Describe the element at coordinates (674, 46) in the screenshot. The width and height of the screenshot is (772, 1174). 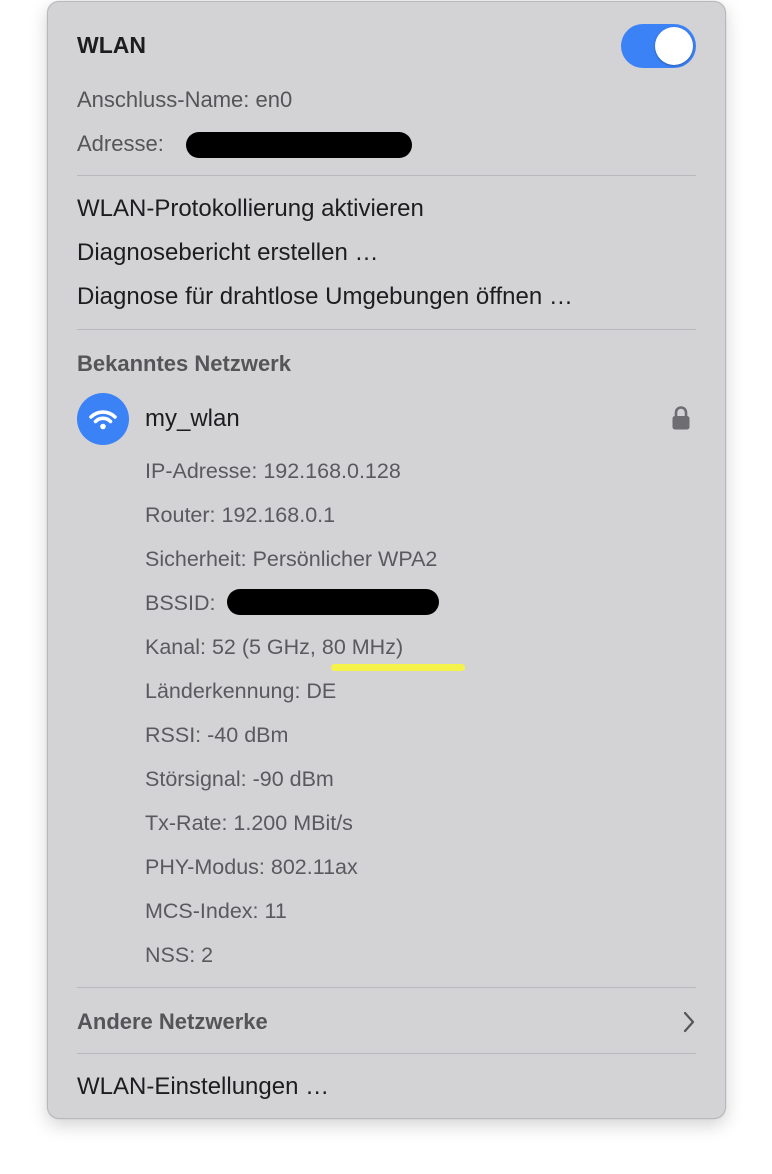
I see `toggle-knob` at that location.